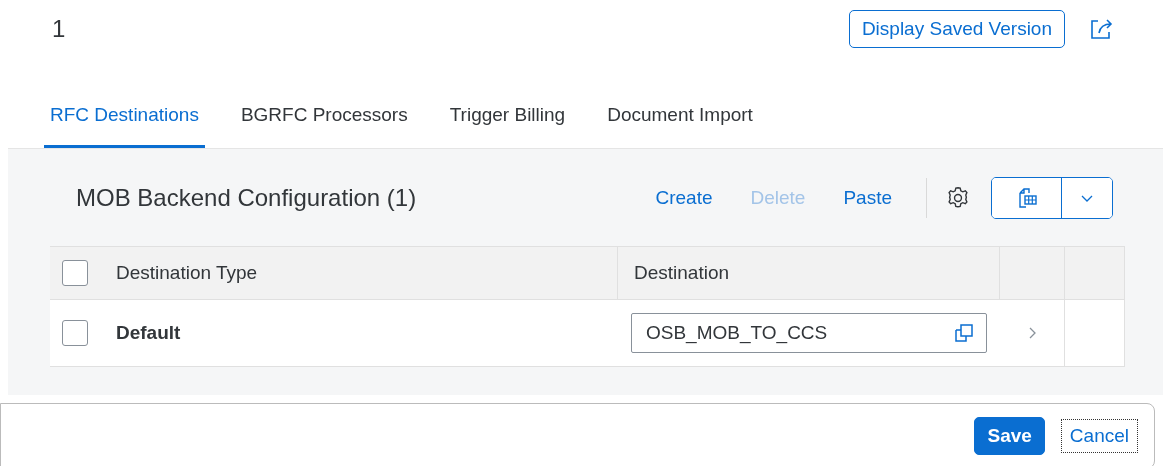 The image size is (1163, 466). What do you see at coordinates (59, 29) in the screenshot?
I see `page-title: 1` at bounding box center [59, 29].